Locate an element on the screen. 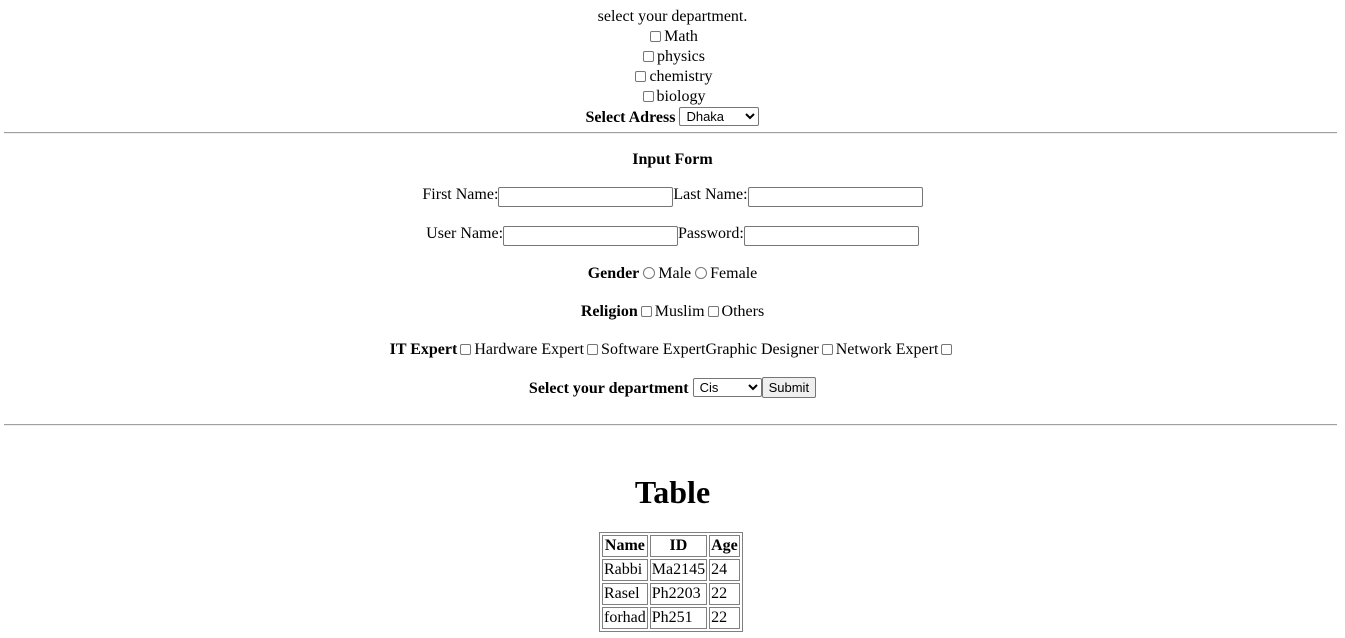  department-select: Cis is located at coordinates (727, 387).